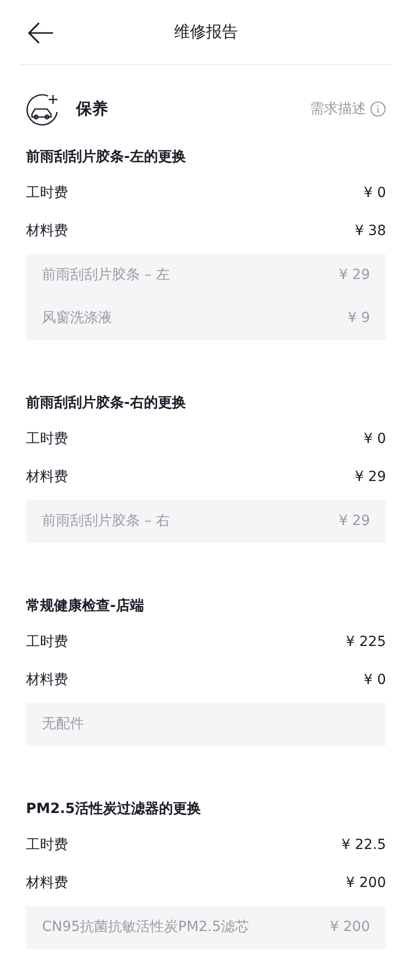  Describe the element at coordinates (106, 275) in the screenshot. I see `part-name: 前雨刮刮片胶条 – 左` at that location.